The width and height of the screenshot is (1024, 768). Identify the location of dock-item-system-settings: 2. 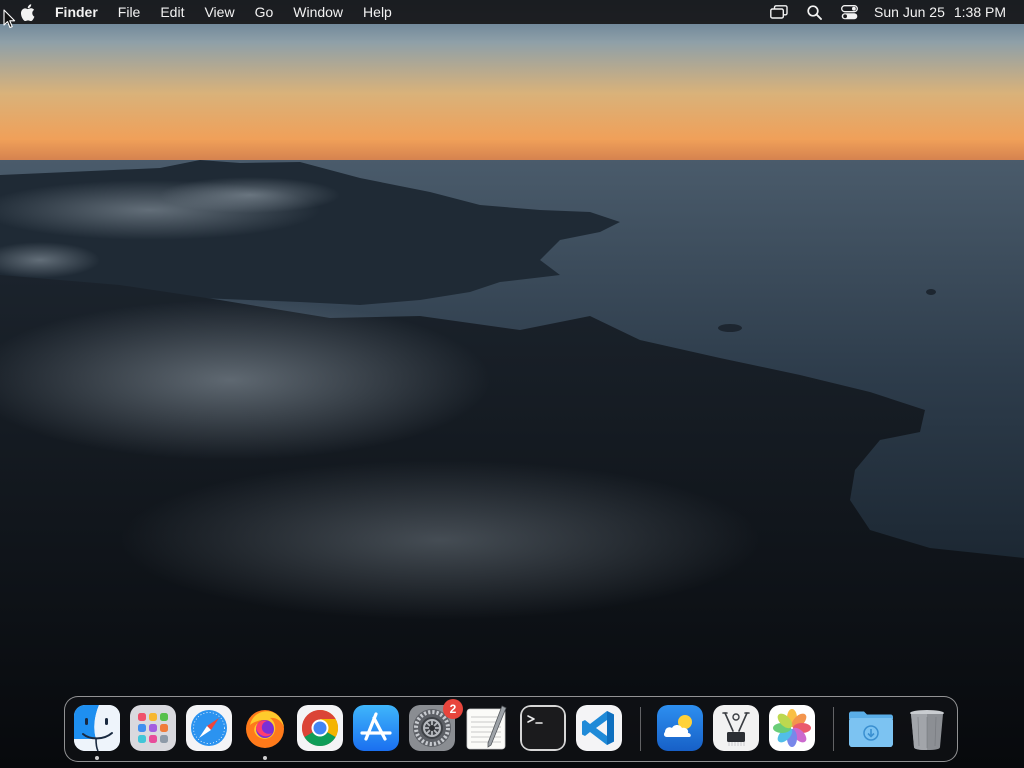
(436, 725).